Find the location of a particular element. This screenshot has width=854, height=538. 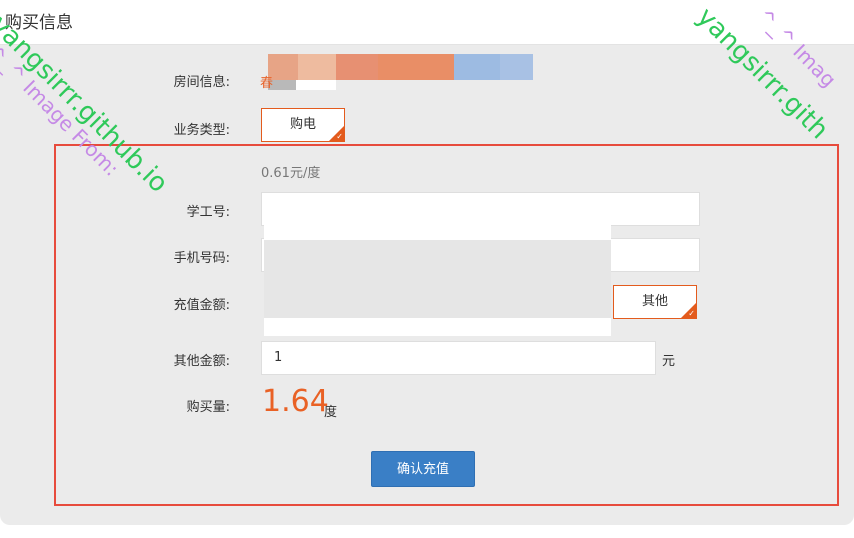

service-type-label: 业务类型: is located at coordinates (201, 130).